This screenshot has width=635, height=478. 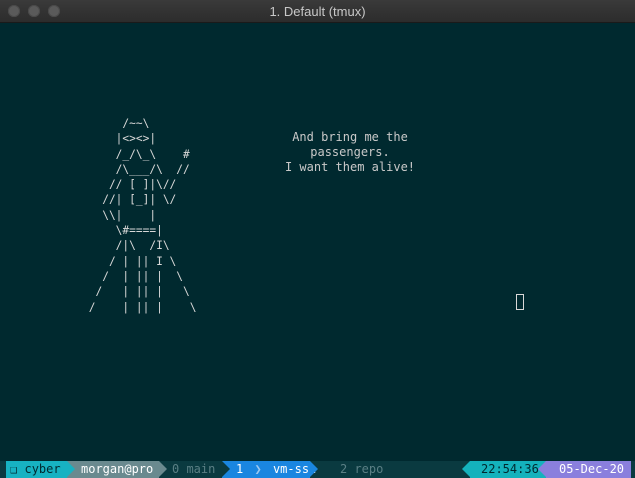 What do you see at coordinates (240, 469) in the screenshot?
I see `window-index: 1` at bounding box center [240, 469].